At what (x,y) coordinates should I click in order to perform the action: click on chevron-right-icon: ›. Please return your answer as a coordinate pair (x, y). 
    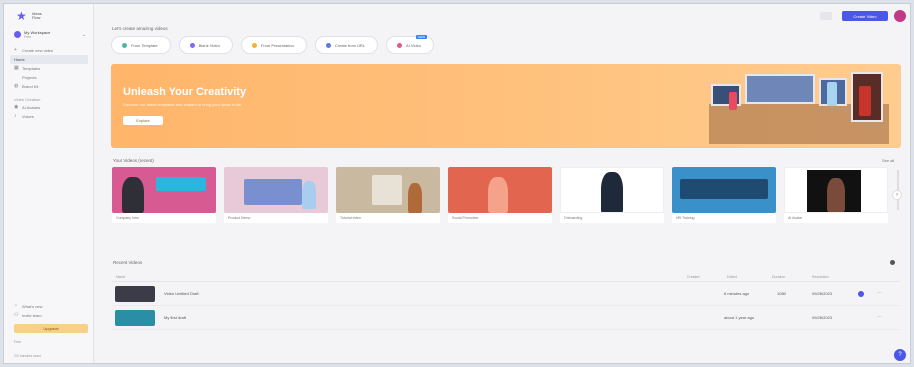
    Looking at the image, I should click on (897, 195).